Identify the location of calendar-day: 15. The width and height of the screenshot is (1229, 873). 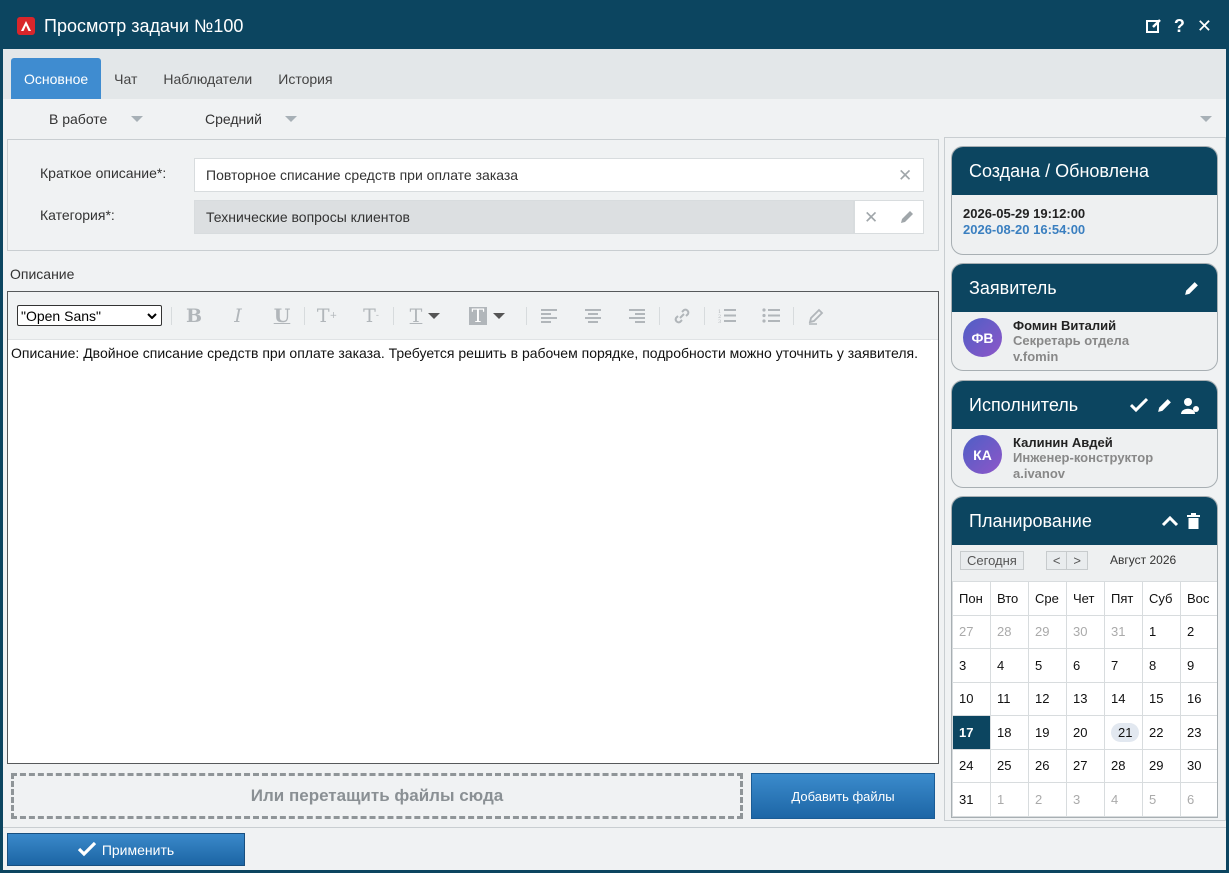
(1161, 698).